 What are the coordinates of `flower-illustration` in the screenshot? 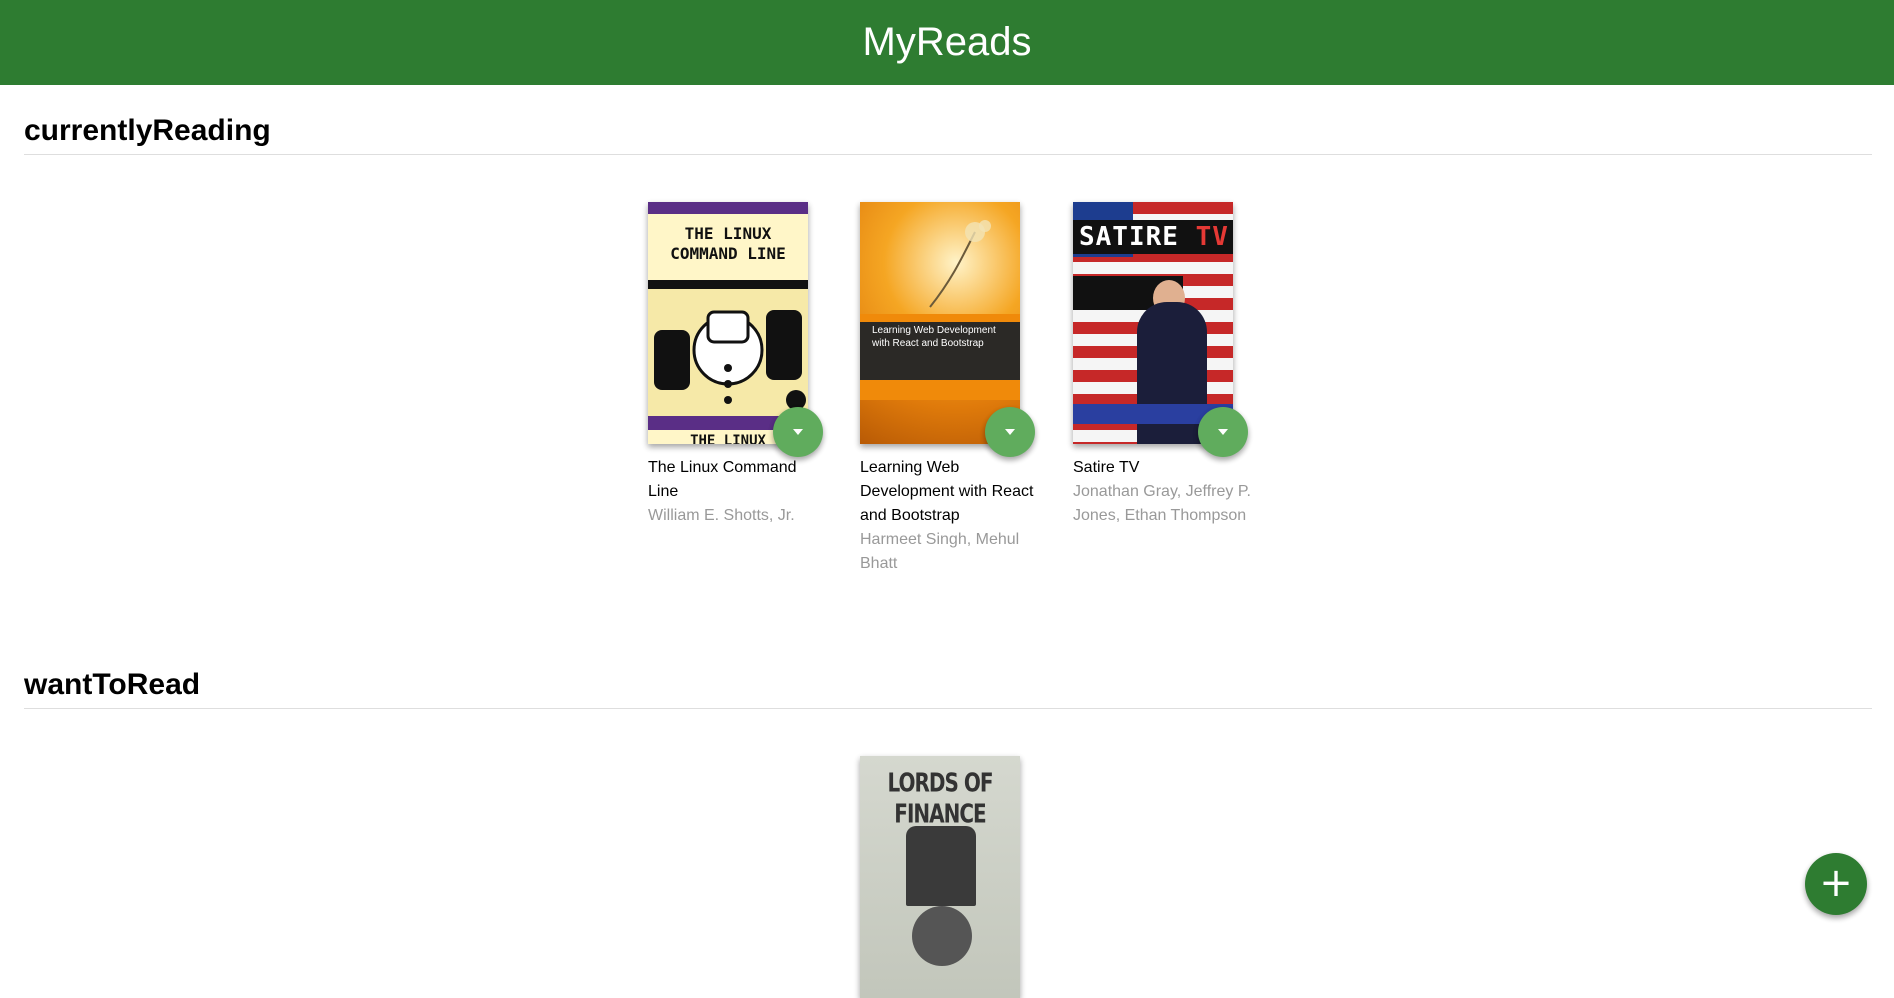 It's located at (960, 264).